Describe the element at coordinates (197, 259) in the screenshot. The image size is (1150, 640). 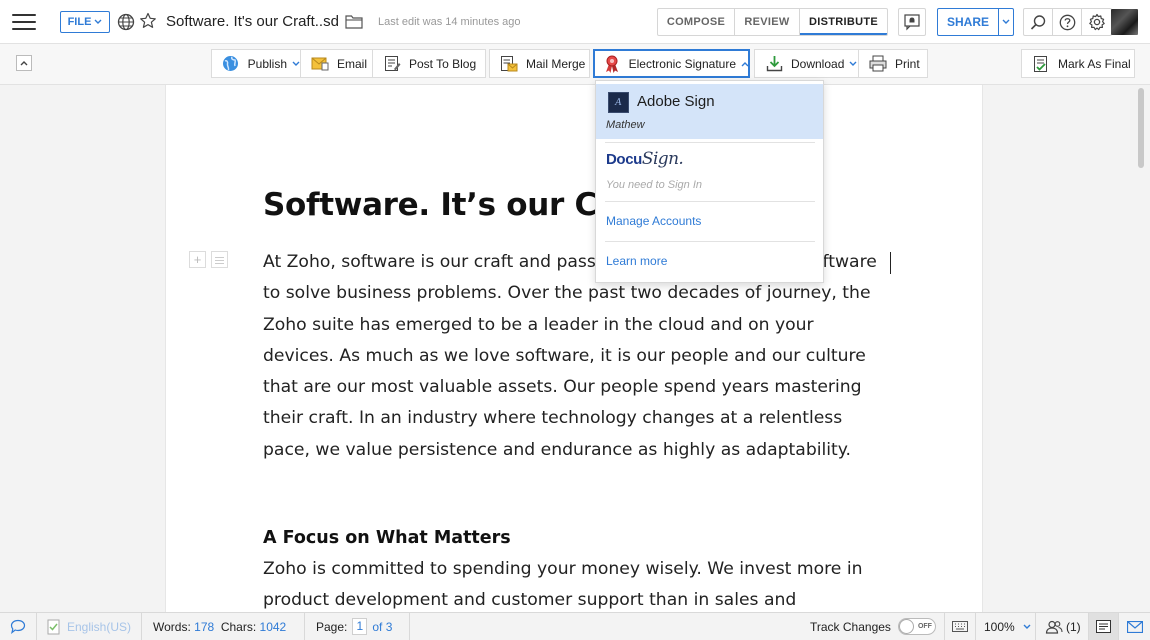
I see `add-block-icon: +` at that location.